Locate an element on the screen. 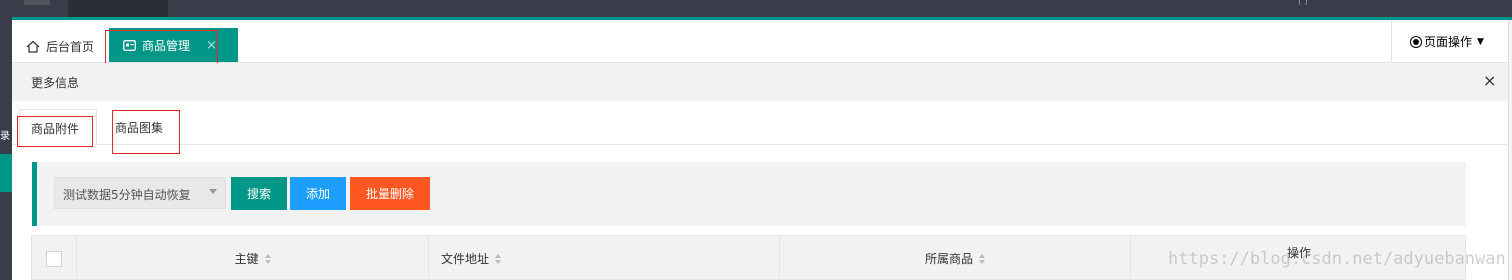 This screenshot has width=1512, height=280. batch-delete-button: 批量删除 is located at coordinates (390, 193).